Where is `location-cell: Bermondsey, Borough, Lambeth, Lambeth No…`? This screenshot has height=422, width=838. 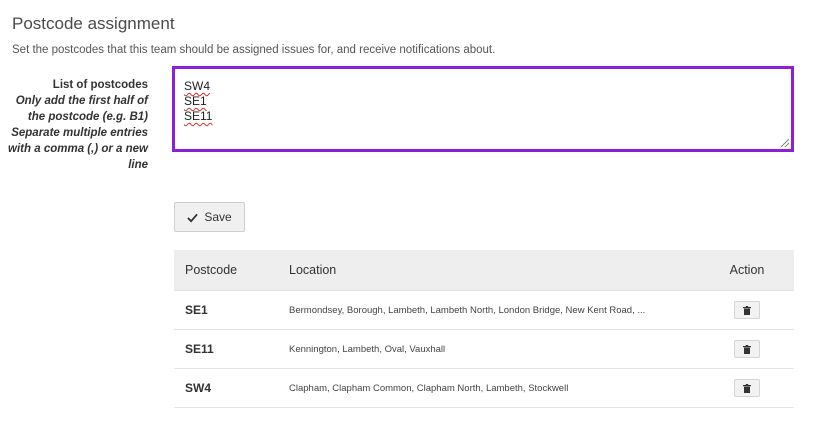
location-cell: Bermondsey, Borough, Lambeth, Lambeth No… is located at coordinates (489, 310).